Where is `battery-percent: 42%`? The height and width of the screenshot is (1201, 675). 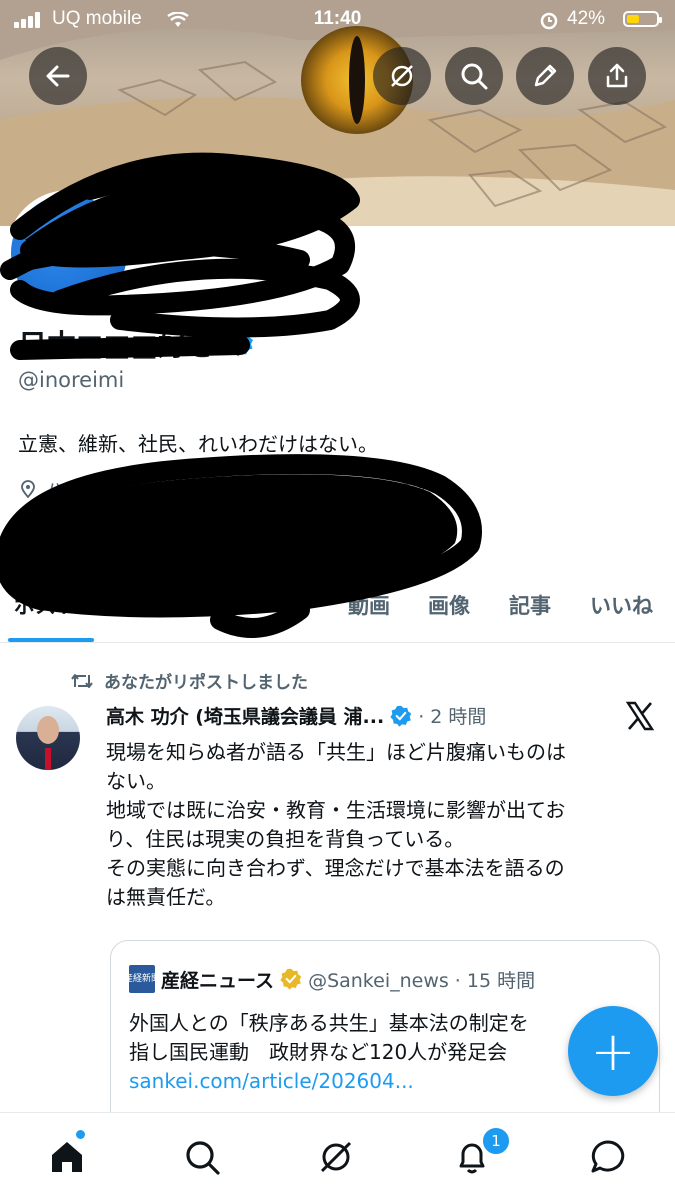 battery-percent: 42% is located at coordinates (586, 18).